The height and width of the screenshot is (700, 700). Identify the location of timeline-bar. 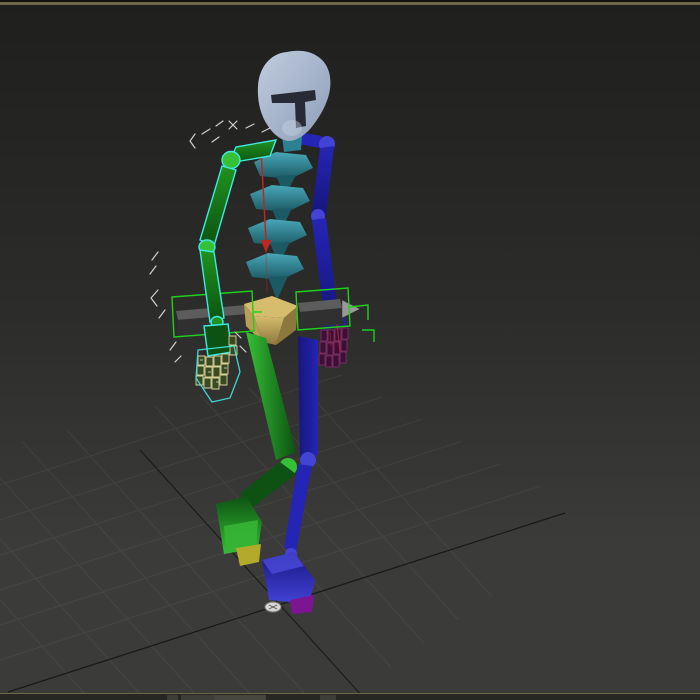
(350, 696).